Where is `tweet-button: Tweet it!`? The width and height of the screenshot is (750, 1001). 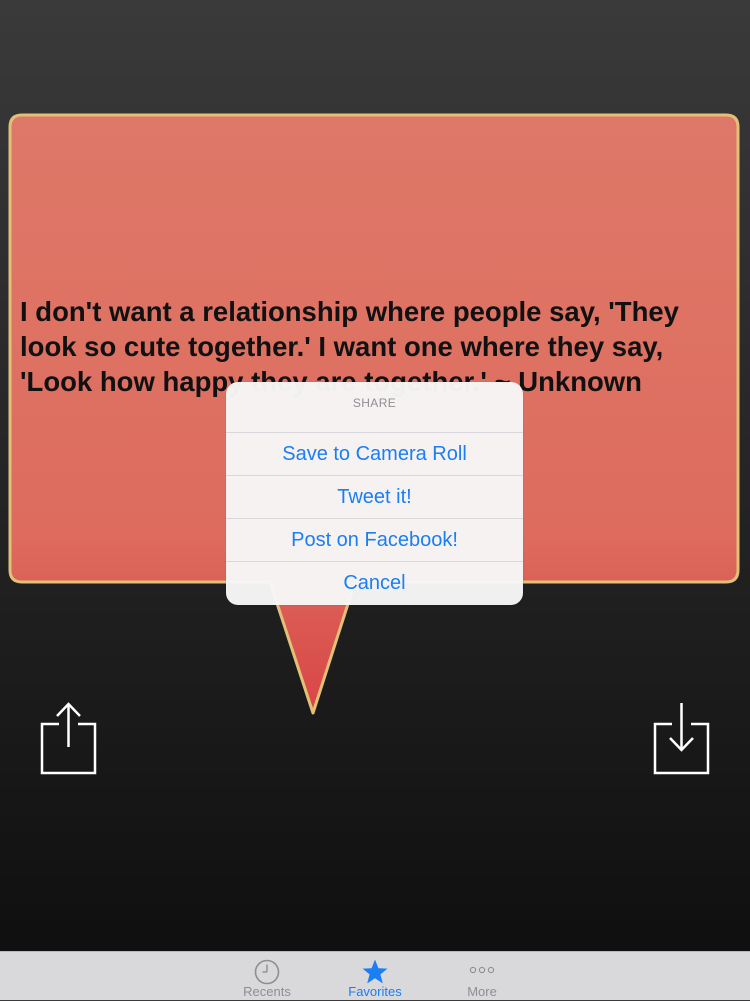 tweet-button: Tweet it! is located at coordinates (374, 497).